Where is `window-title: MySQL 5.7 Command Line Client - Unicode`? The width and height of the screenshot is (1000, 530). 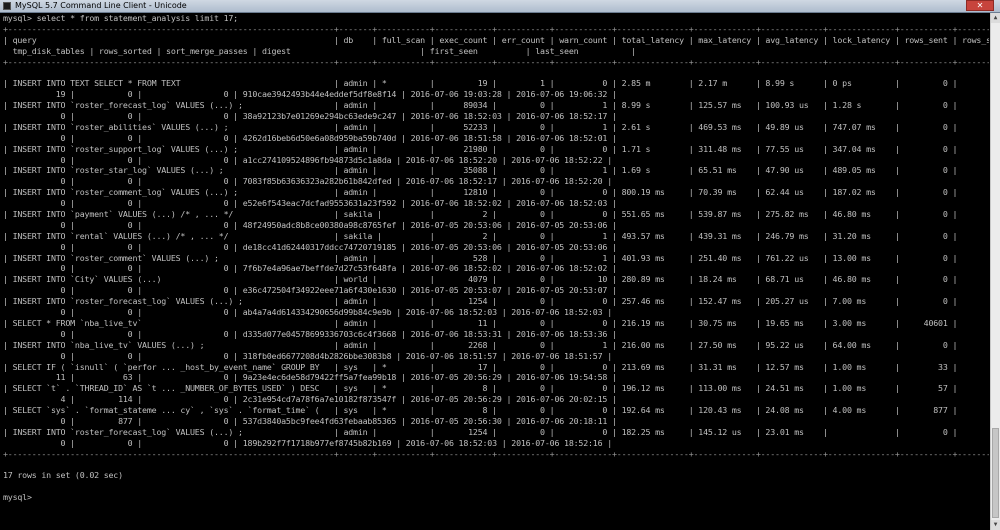
window-title: MySQL 5.7 Command Line Client - Unicode is located at coordinates (101, 5).